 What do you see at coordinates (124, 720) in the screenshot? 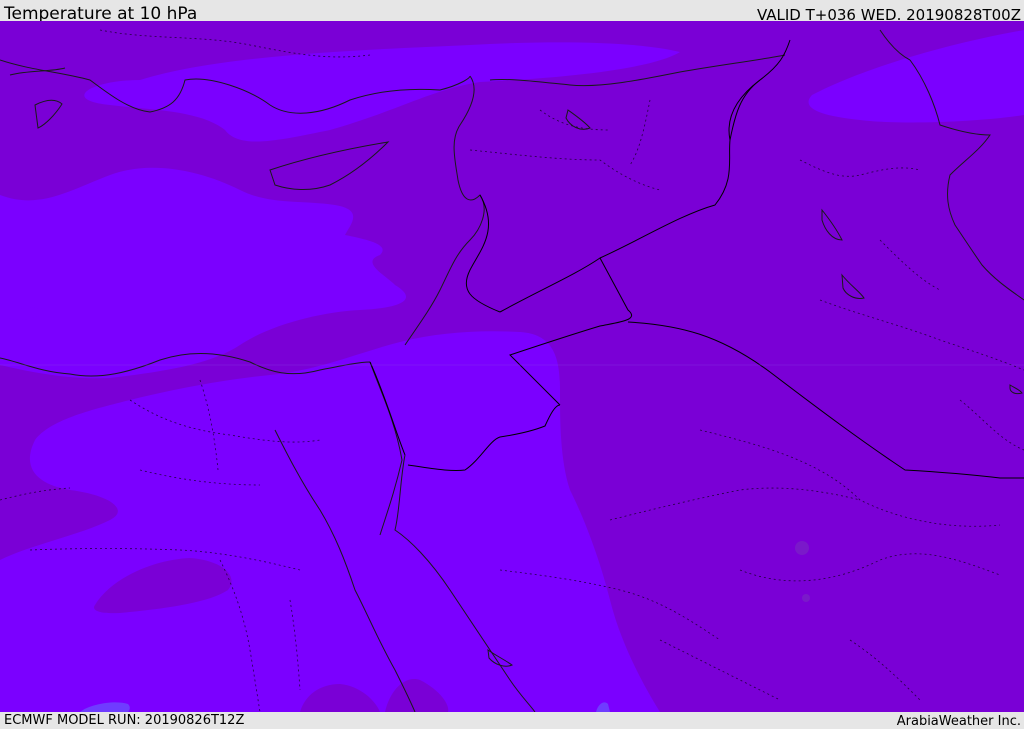
I see `model-run-label: ECMWF MODEL RUN: 20190826T12Z` at bounding box center [124, 720].